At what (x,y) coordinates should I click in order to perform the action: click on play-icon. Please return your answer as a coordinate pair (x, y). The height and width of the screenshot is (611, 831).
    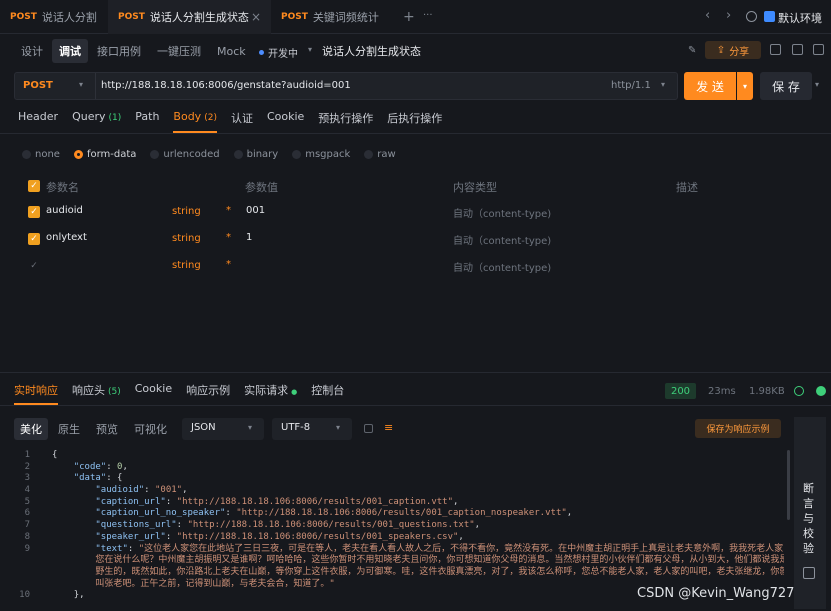
    Looking at the image, I should click on (821, 391).